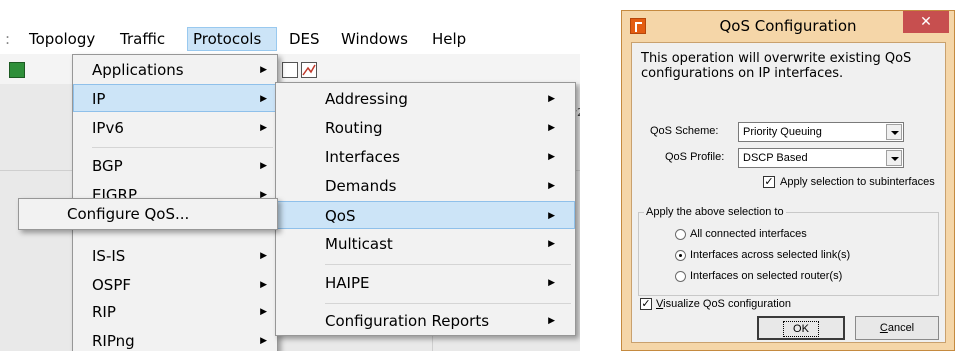 Image resolution: width=955 pixels, height=351 pixels. Describe the element at coordinates (449, 39) in the screenshot. I see `menu-help: Help` at that location.